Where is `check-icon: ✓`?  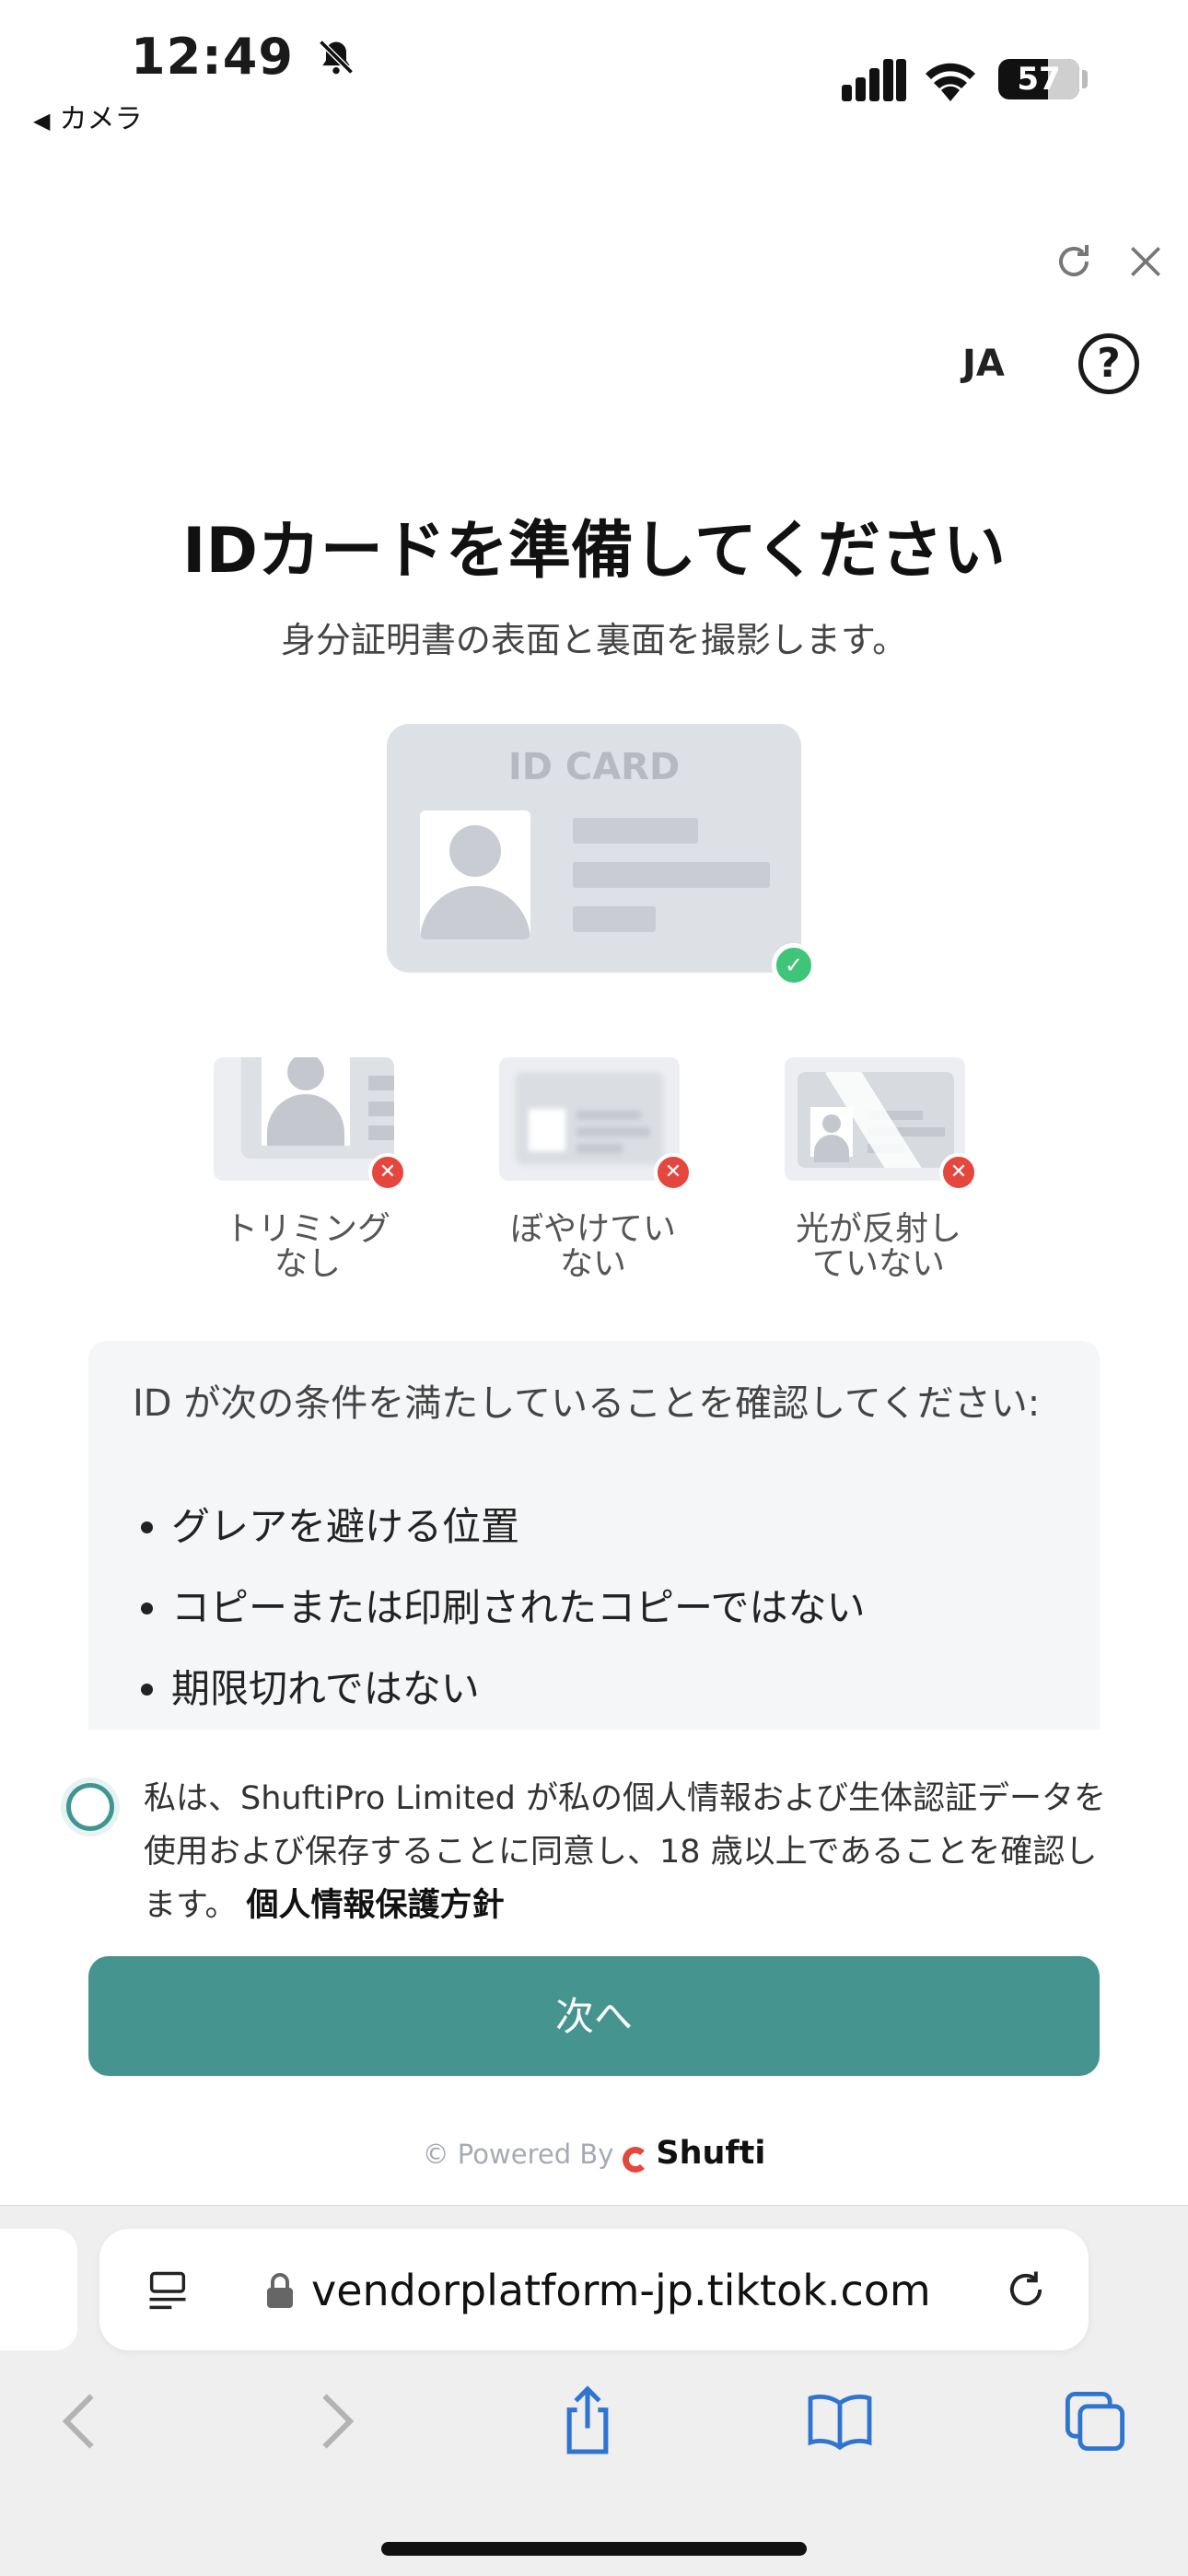
check-icon: ✓ is located at coordinates (794, 965).